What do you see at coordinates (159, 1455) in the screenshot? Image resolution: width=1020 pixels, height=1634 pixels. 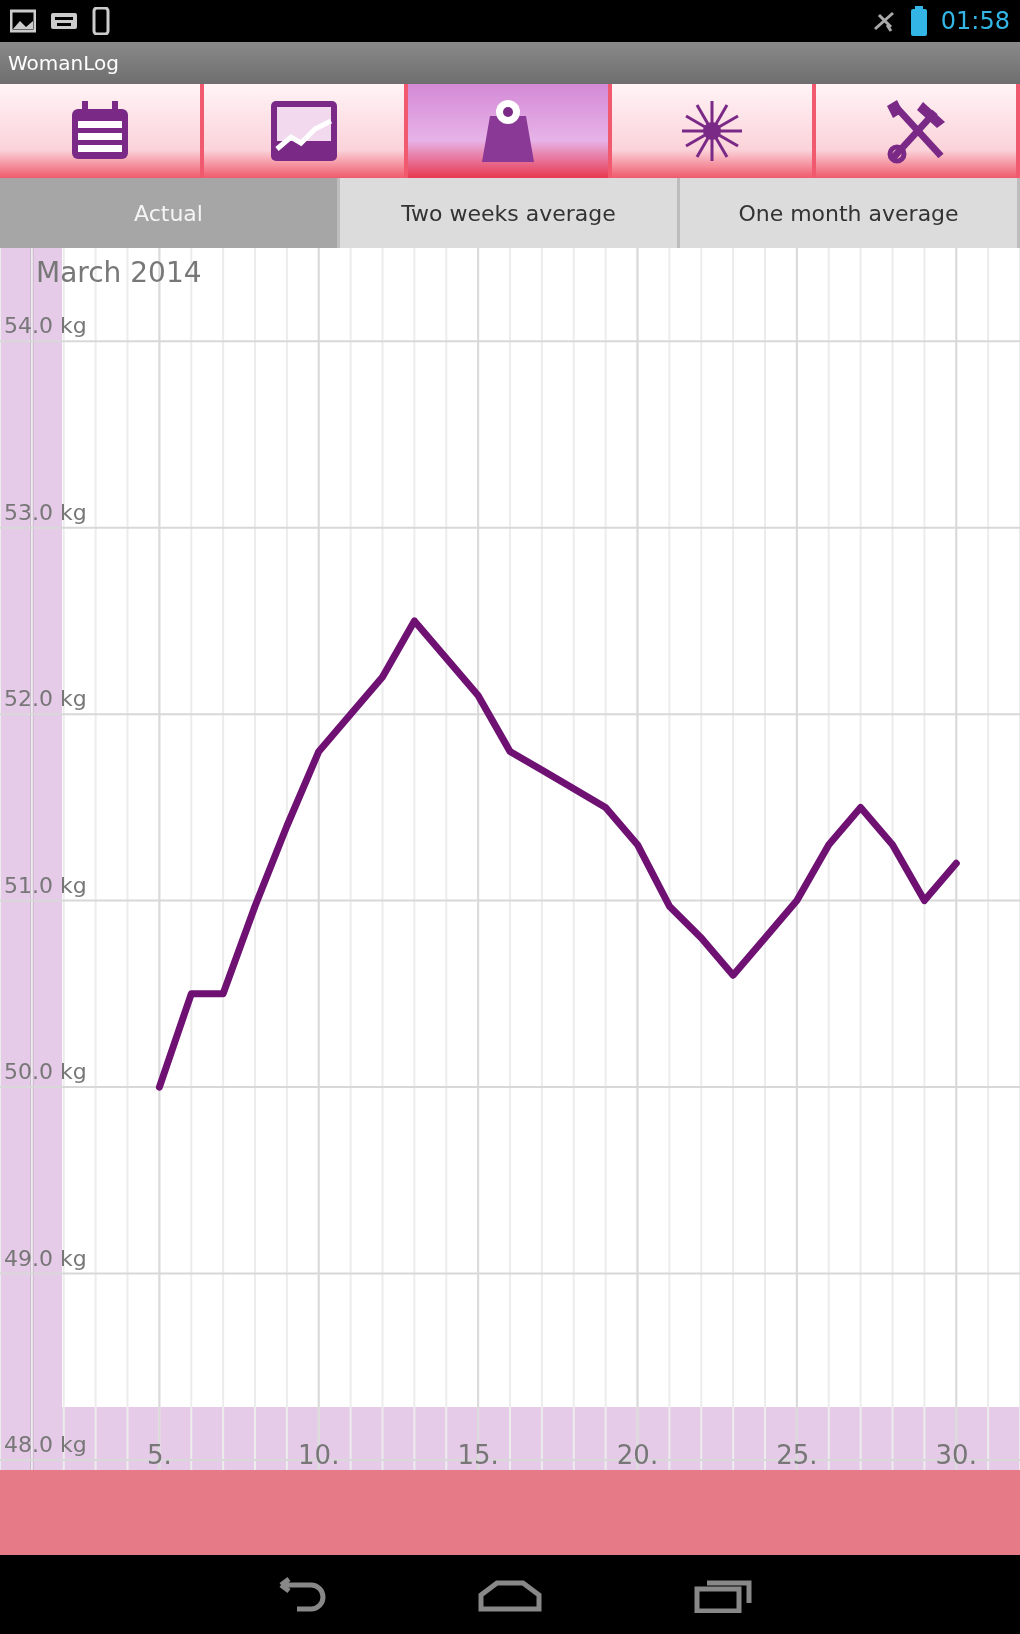 I see `axis-label: 5.` at bounding box center [159, 1455].